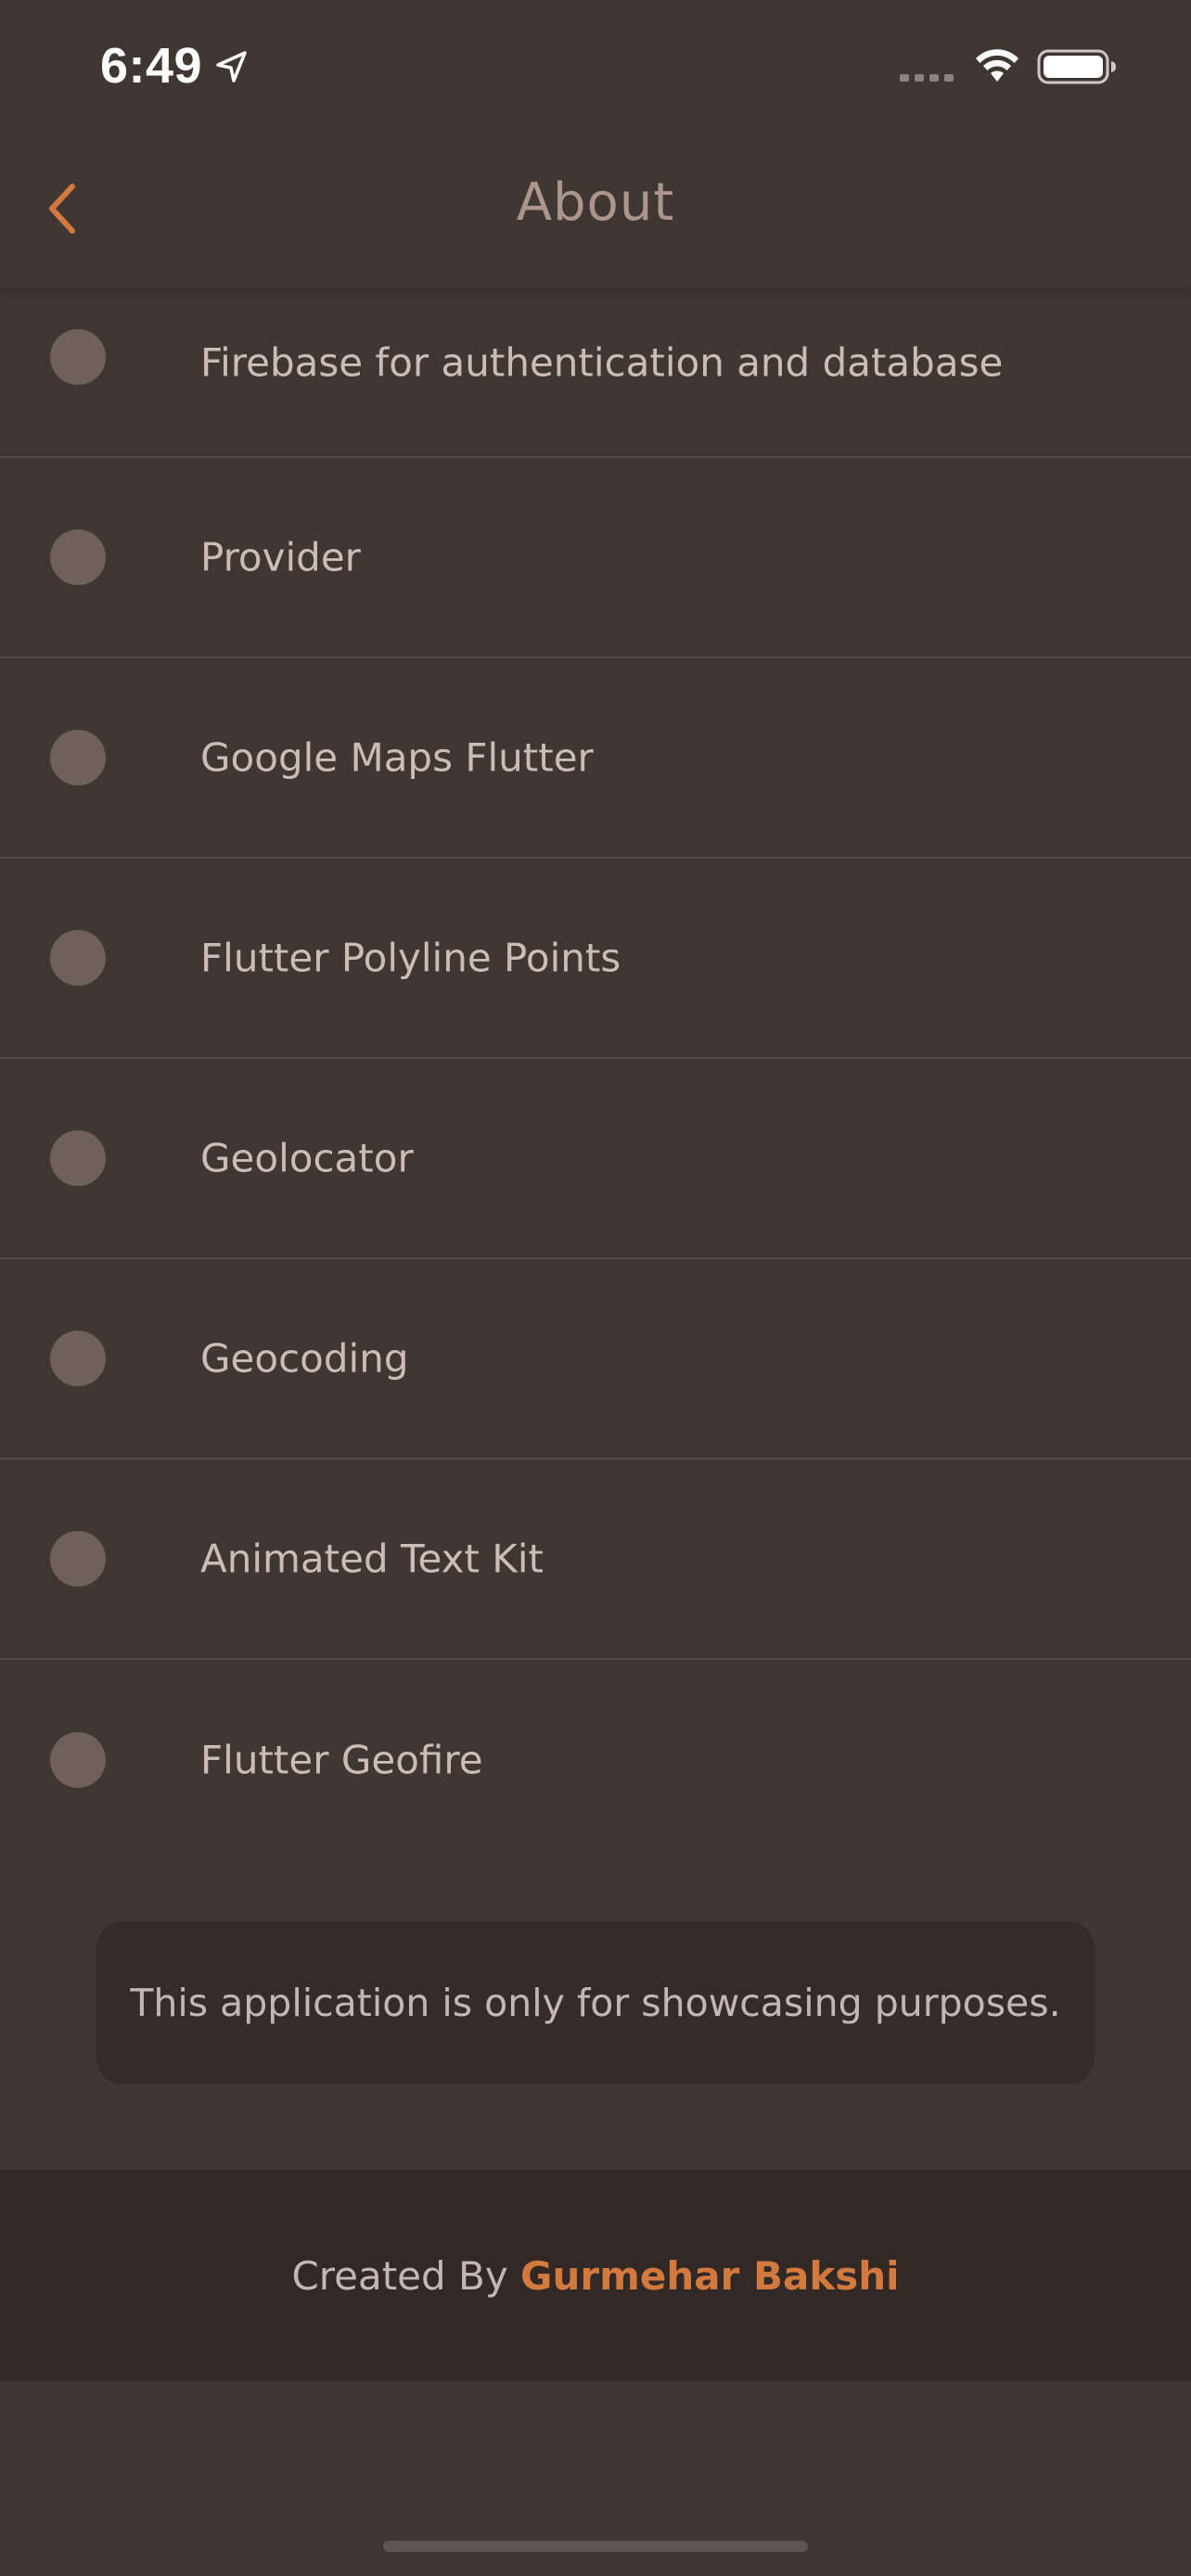 This screenshot has width=1191, height=2576. What do you see at coordinates (231, 67) in the screenshot?
I see `location-arrow-icon` at bounding box center [231, 67].